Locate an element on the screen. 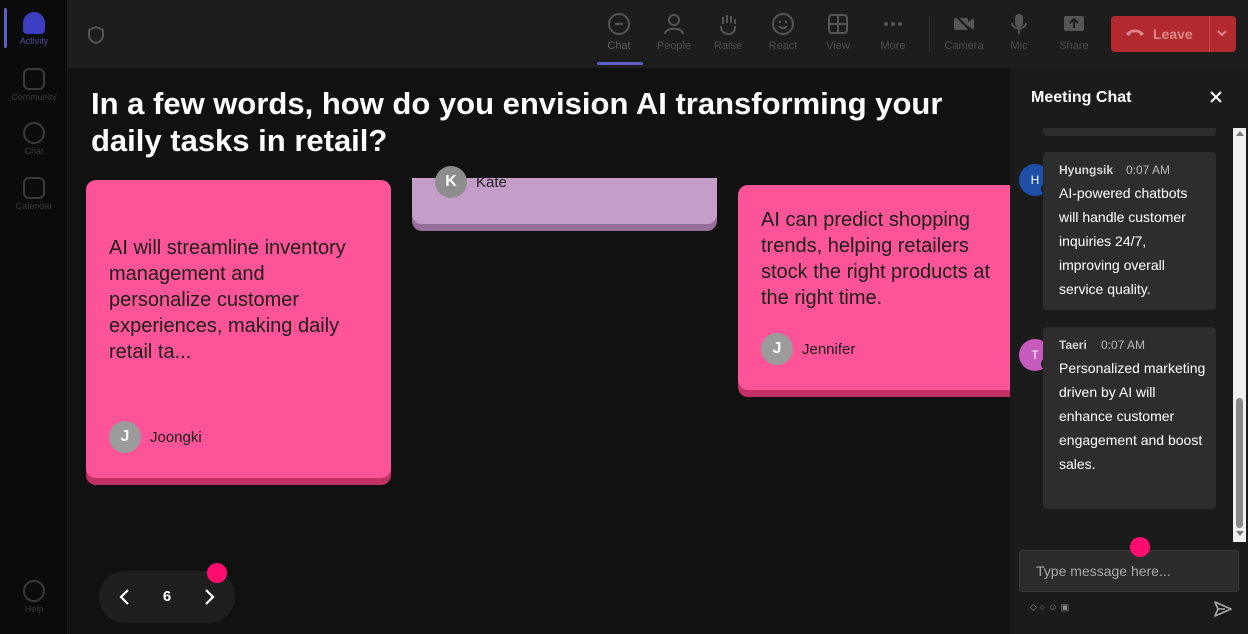 The height and width of the screenshot is (634, 1248). calendar-icon is located at coordinates (34, 188).